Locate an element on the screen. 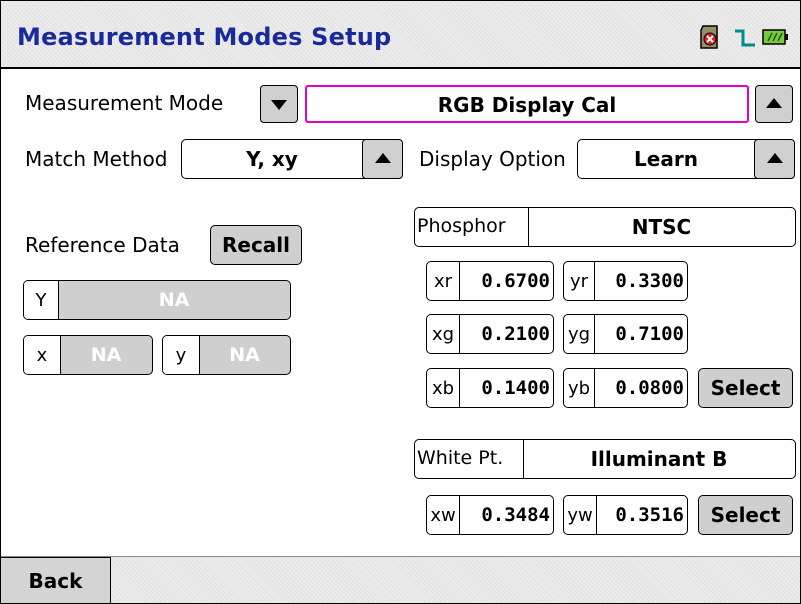  xw-tag: xw is located at coordinates (443, 515).